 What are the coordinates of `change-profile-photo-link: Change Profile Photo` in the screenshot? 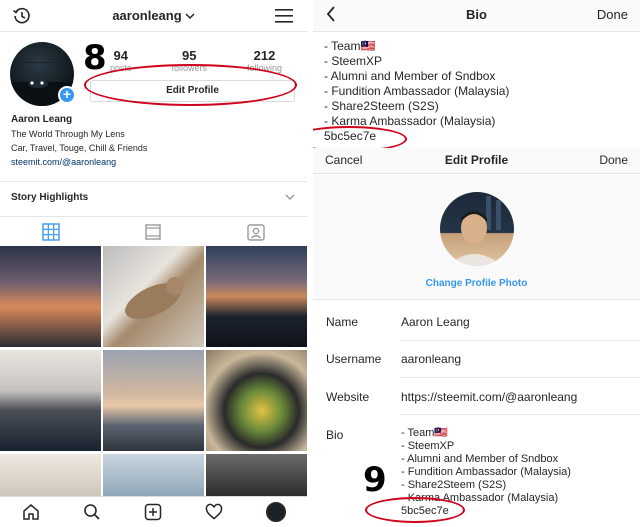 It's located at (476, 283).